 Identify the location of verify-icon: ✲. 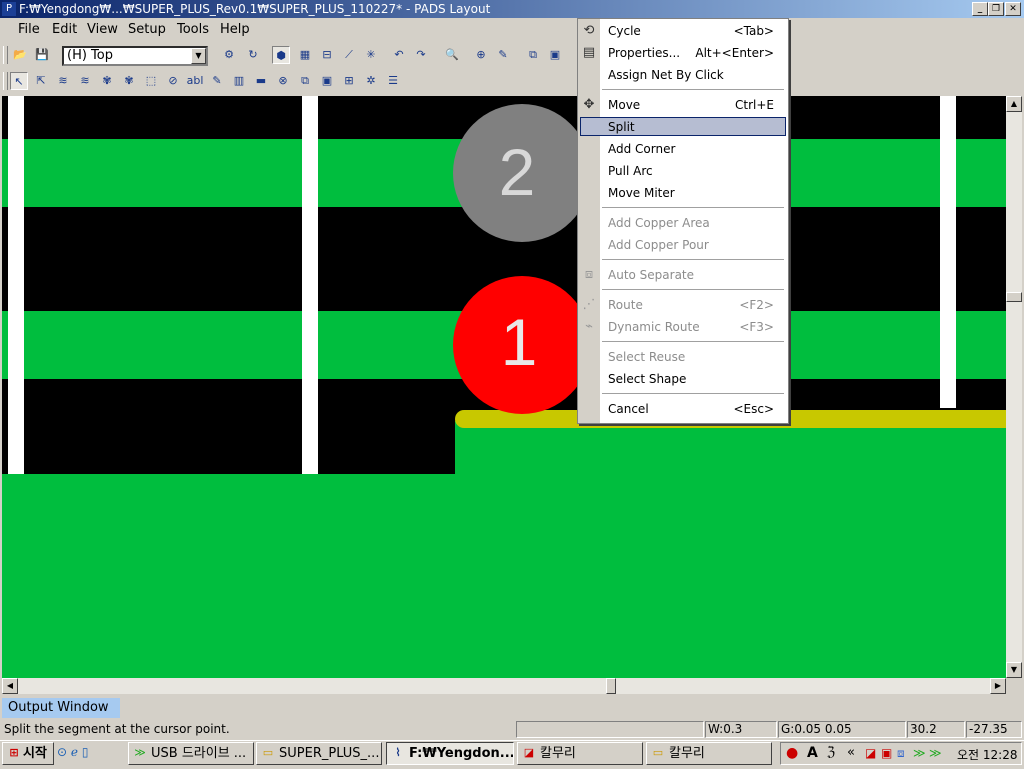
(371, 81).